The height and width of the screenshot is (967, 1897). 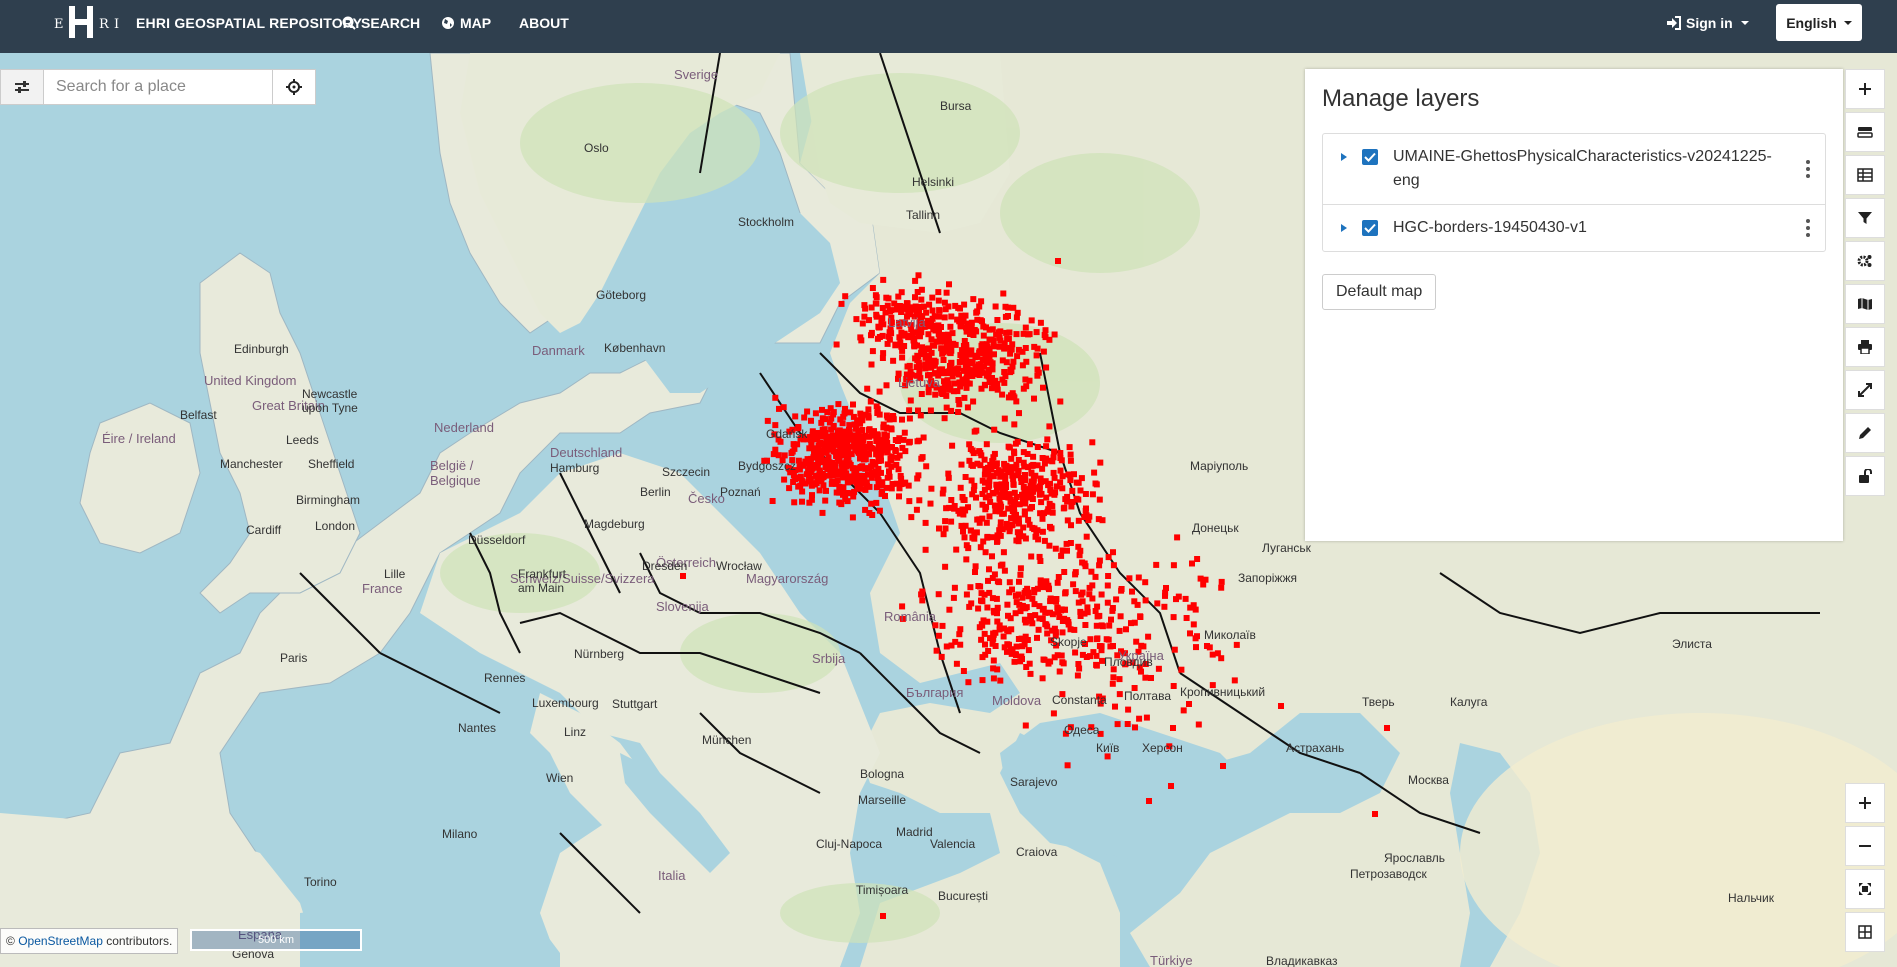 I want to click on nav-about-link: ABOUT, so click(x=544, y=23).